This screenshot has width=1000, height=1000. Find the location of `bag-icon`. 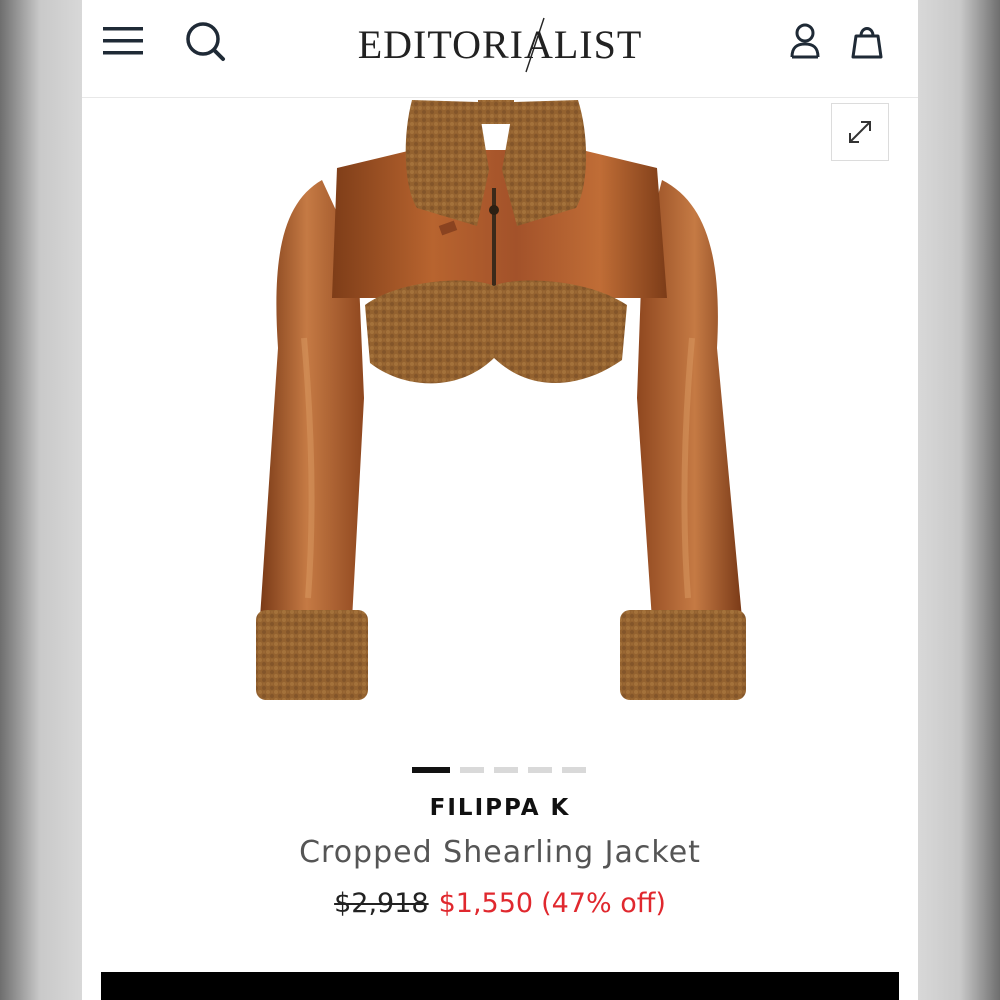

bag-icon is located at coordinates (867, 43).